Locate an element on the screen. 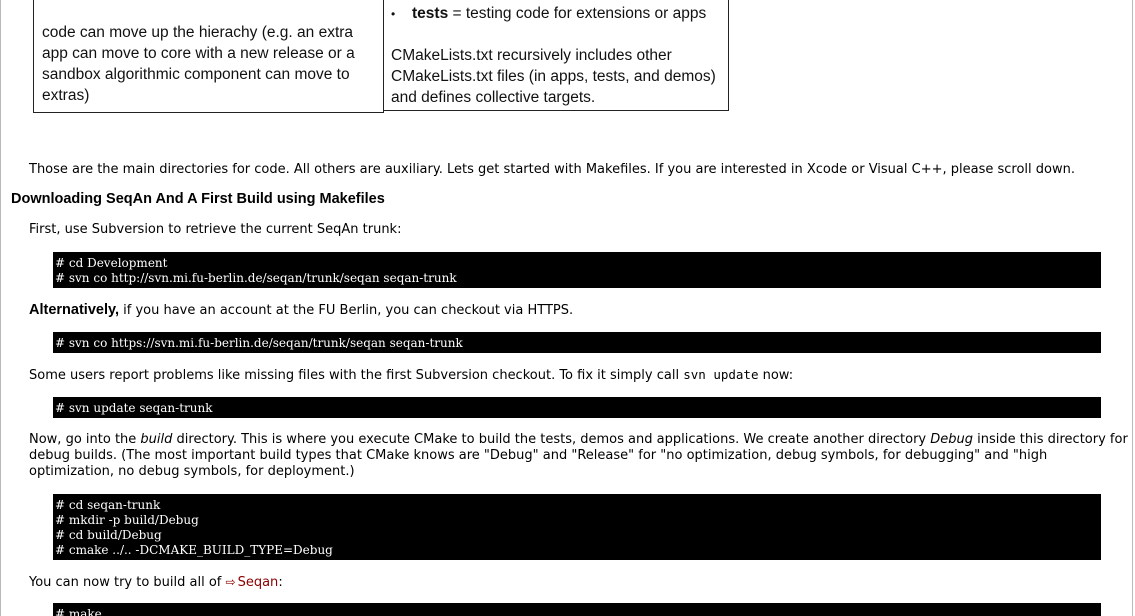  table-right-line: and defines collective targets. is located at coordinates (493, 97).